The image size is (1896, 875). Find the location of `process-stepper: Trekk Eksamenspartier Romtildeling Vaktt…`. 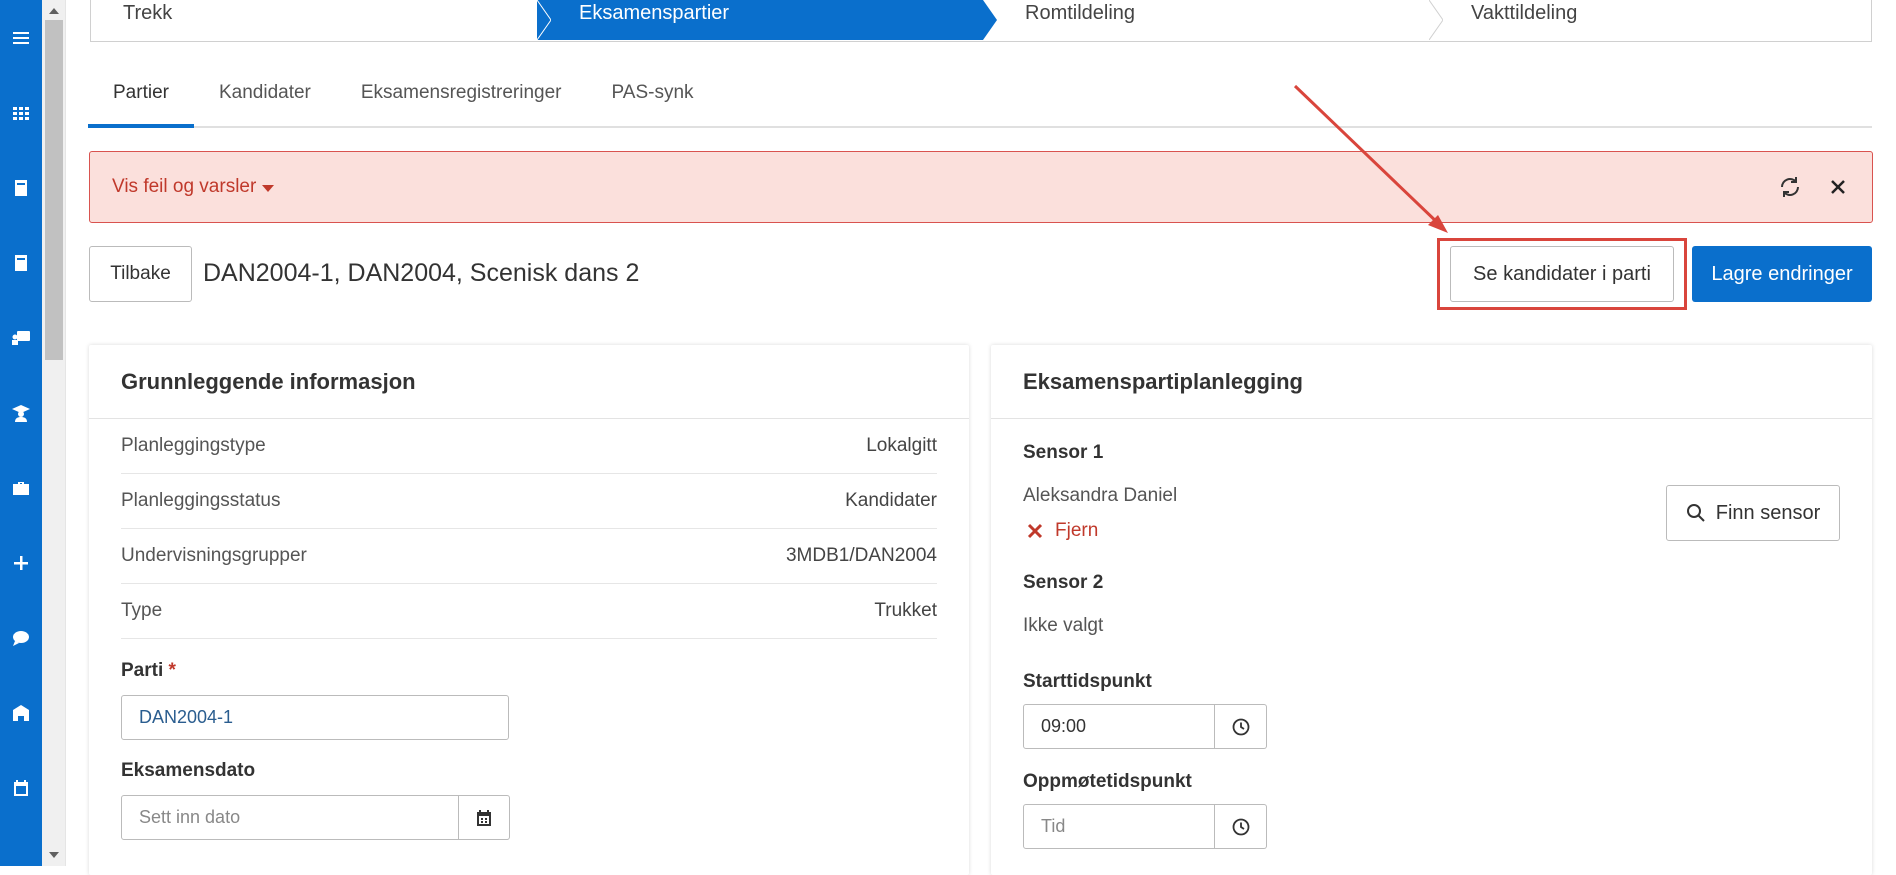

process-stepper: Trekk Eksamenspartier Romtildeling Vaktt… is located at coordinates (981, 21).